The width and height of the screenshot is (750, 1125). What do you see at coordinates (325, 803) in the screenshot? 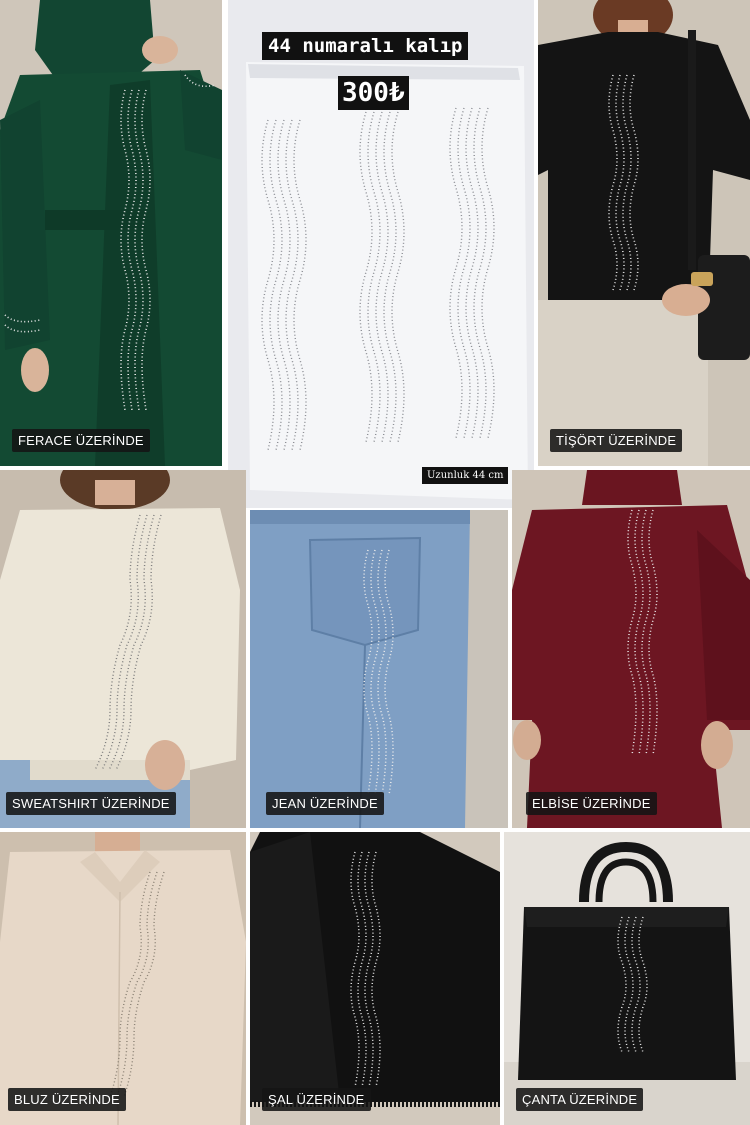
I see `tile-label-jean: JEAN ÜZERİNDE` at bounding box center [325, 803].